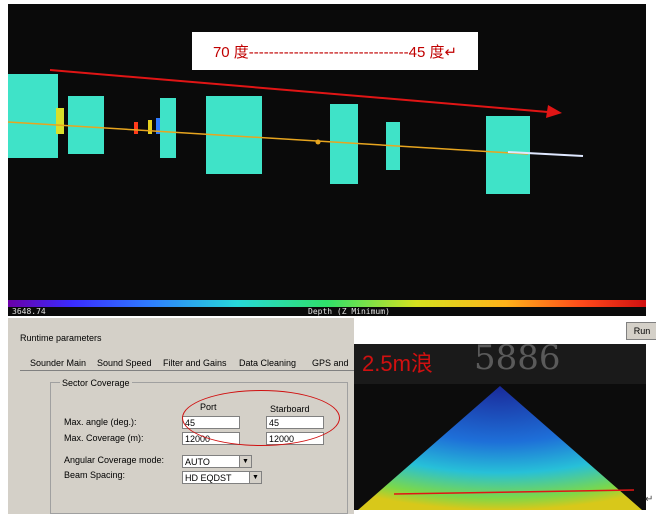 This screenshot has width=656, height=514. Describe the element at coordinates (330, 363) in the screenshot. I see `tab-gps: GPS and` at that location.